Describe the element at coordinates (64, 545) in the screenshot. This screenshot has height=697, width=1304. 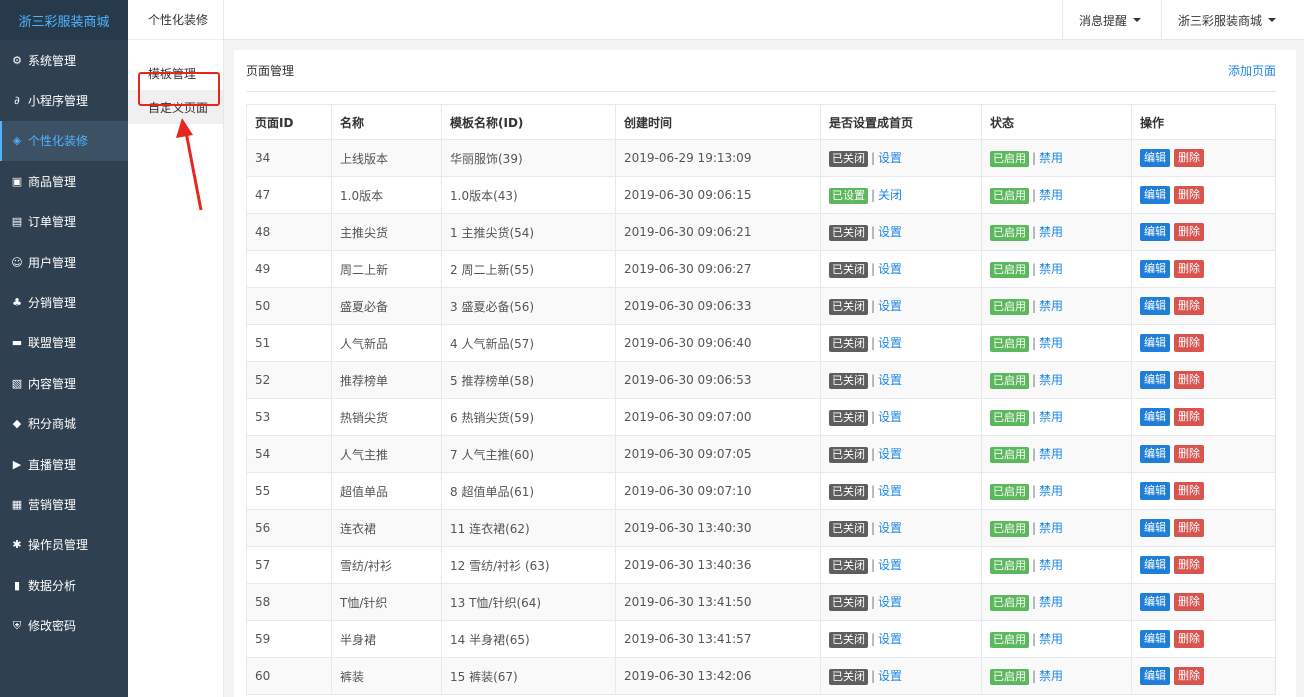
I see `sidebar-item-12: ✱ 操作员管理` at that location.